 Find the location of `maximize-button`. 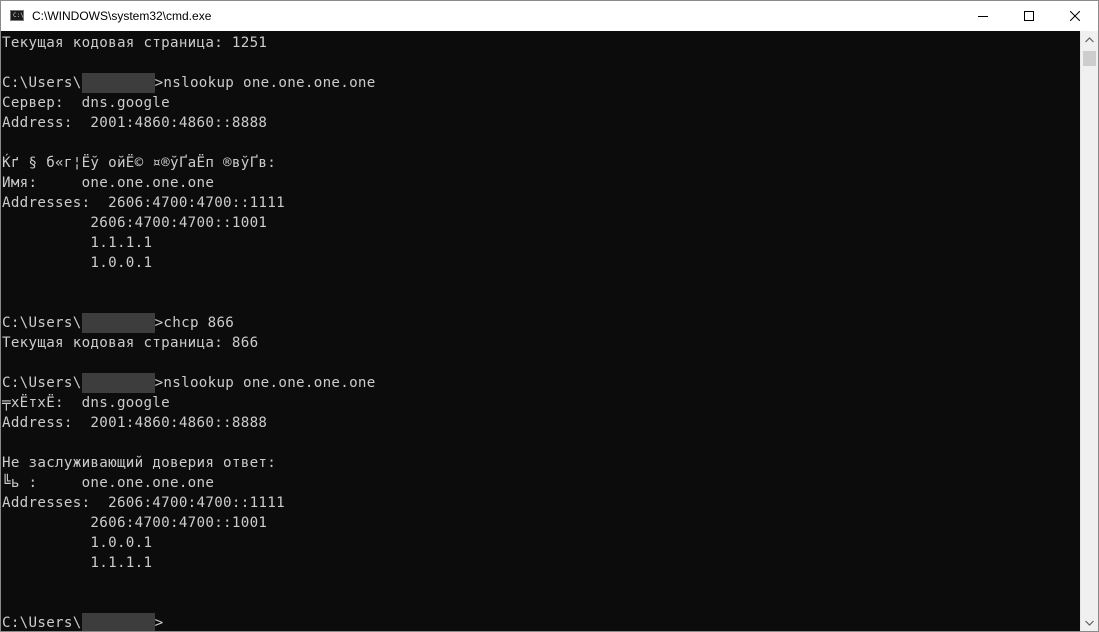

maximize-button is located at coordinates (1029, 16).